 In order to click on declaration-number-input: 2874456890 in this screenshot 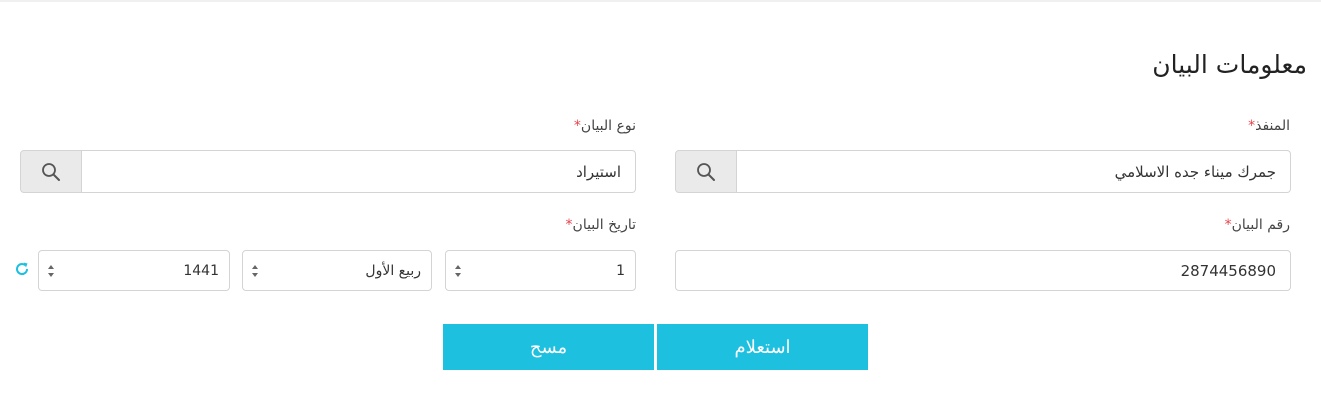, I will do `click(983, 270)`.